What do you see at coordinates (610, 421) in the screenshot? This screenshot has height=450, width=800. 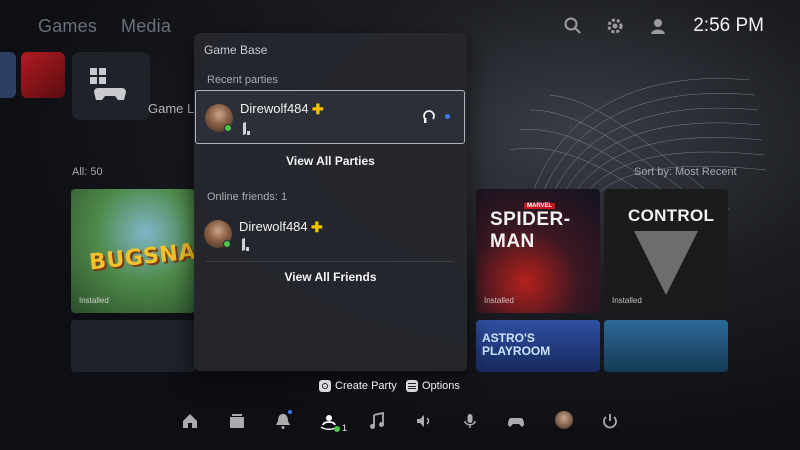 I see `power-icon` at bounding box center [610, 421].